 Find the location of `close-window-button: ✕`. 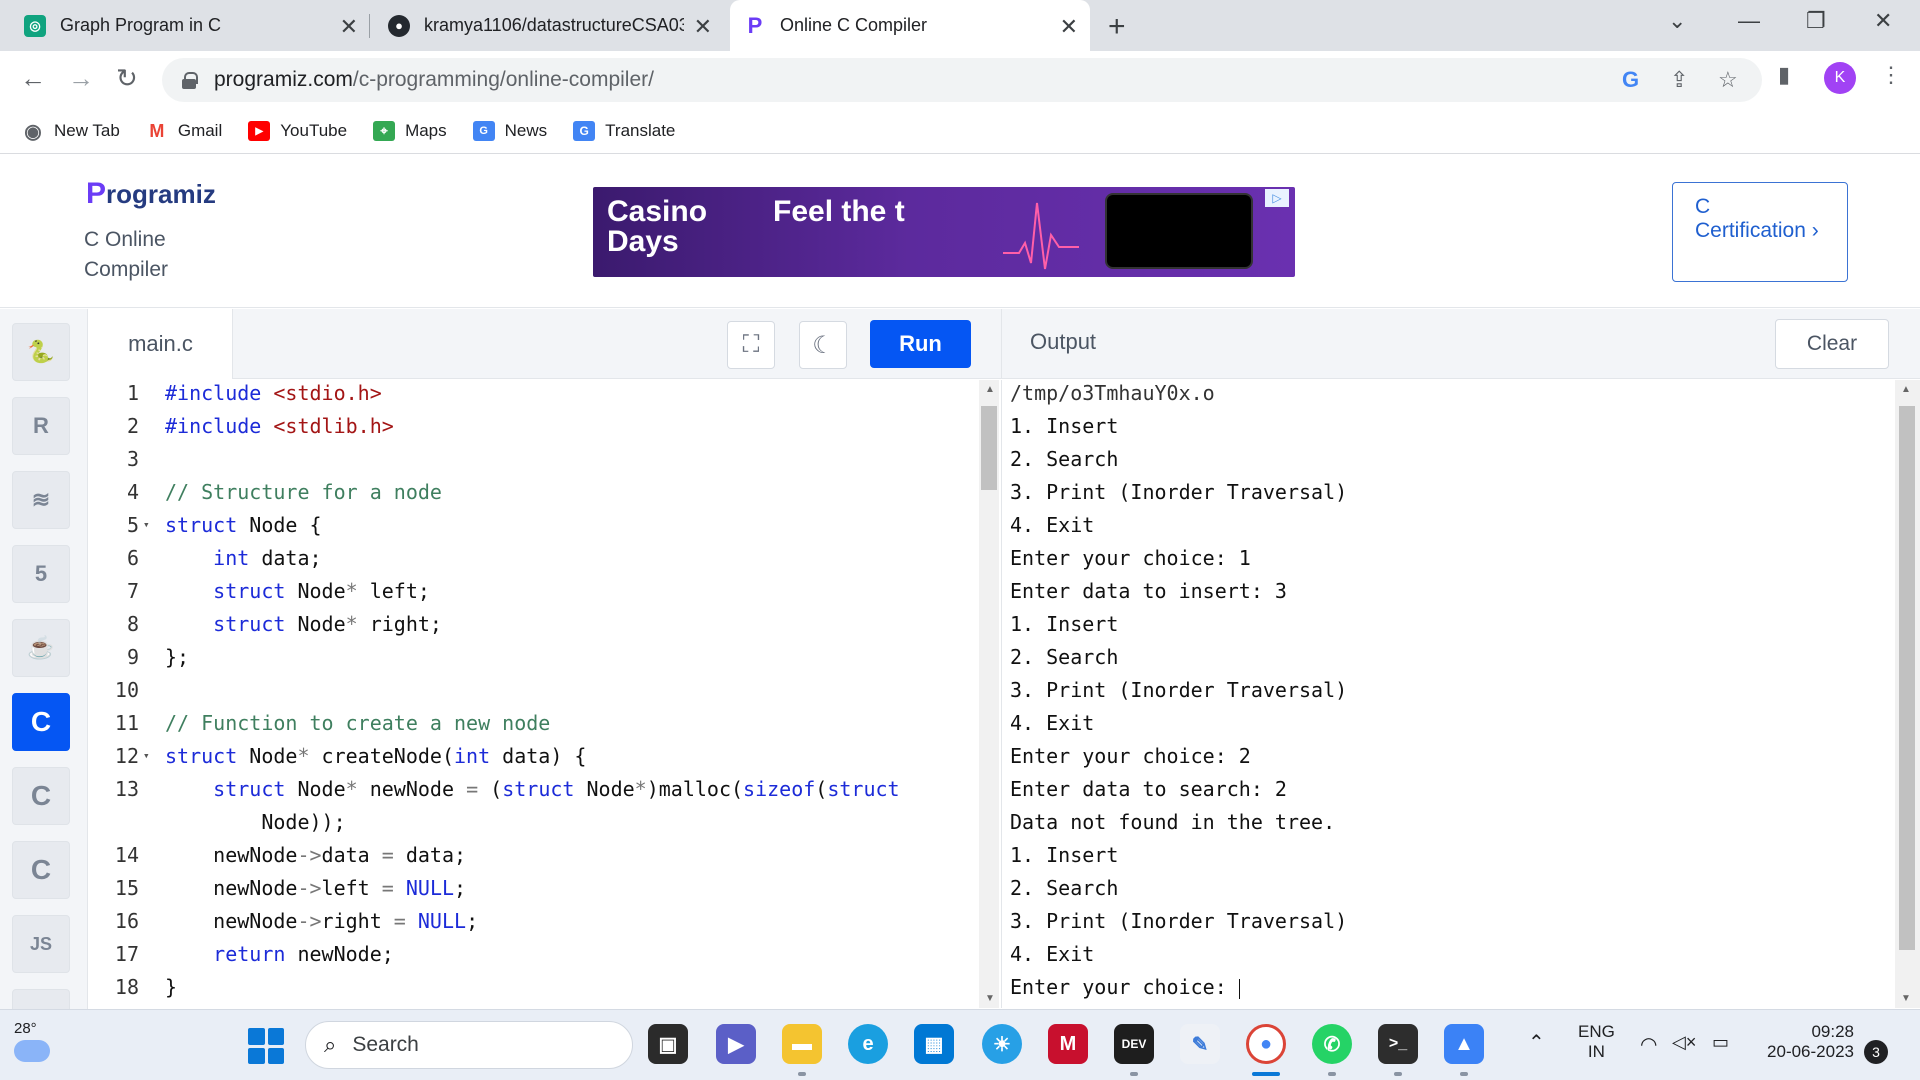

close-window-button: ✕ is located at coordinates (1883, 21).